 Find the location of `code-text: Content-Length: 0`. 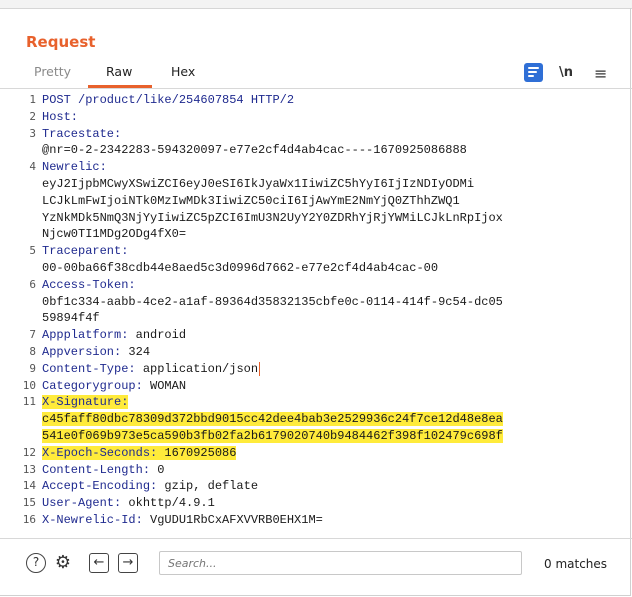

code-text: Content-Length: 0 is located at coordinates (103, 470).